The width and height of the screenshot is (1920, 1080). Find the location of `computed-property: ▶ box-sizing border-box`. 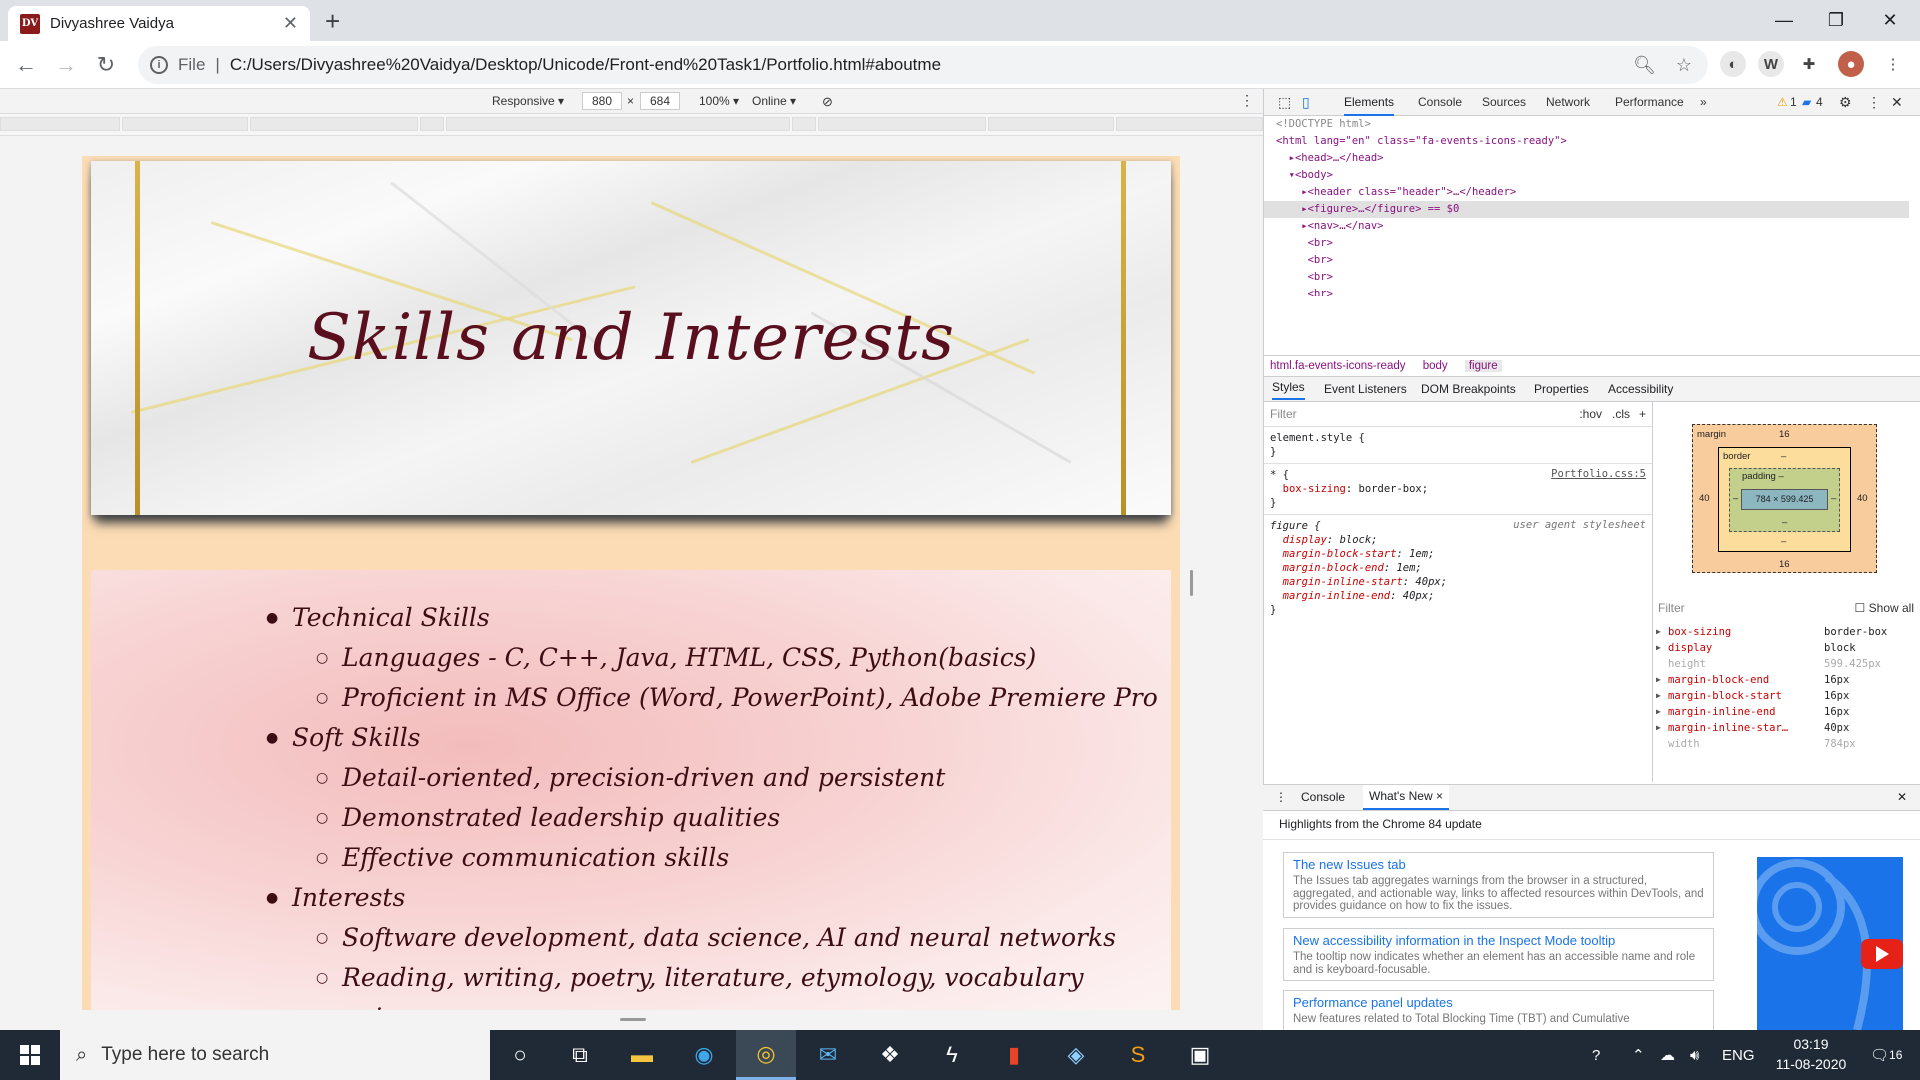

computed-property: ▶ box-sizing border-box is located at coordinates (1787, 632).